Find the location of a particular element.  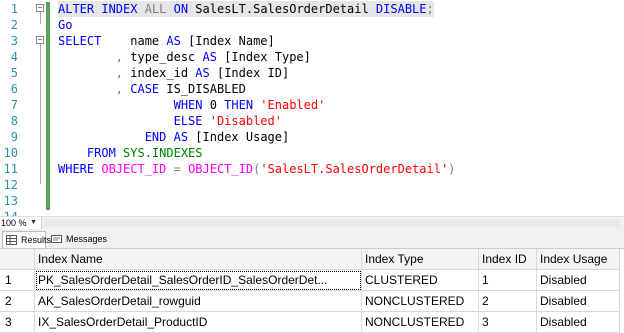

grid-icon is located at coordinates (11, 240).